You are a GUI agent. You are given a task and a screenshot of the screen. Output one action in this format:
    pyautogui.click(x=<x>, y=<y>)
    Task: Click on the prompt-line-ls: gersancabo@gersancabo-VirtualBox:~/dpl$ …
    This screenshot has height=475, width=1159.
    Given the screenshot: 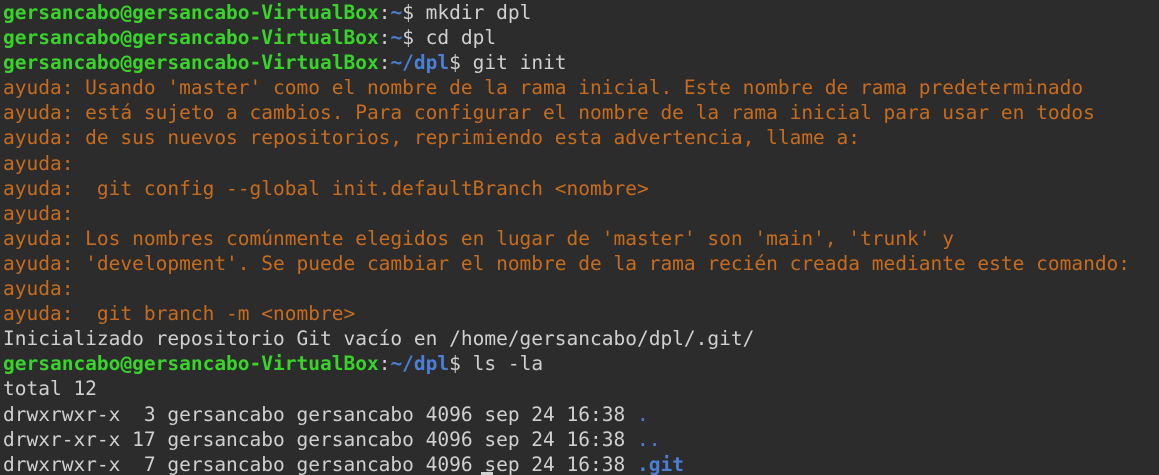 What is the action you would take?
    pyautogui.click(x=581, y=363)
    